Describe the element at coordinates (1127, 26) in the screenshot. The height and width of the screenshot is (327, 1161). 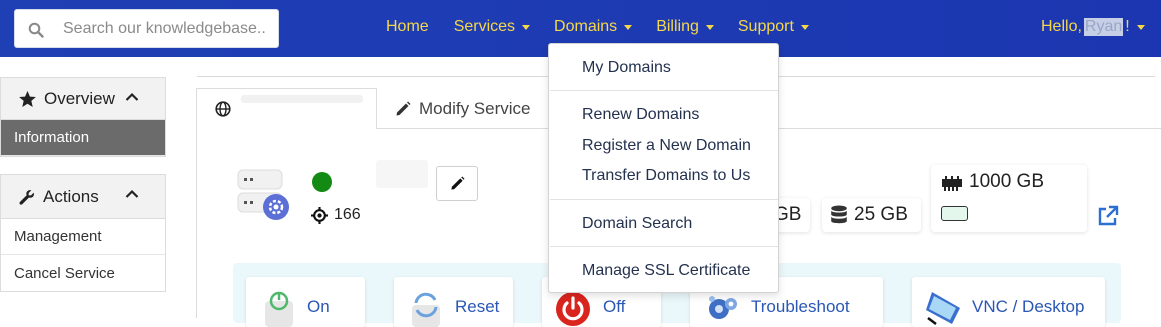
I see `hello-suffix: !` at that location.